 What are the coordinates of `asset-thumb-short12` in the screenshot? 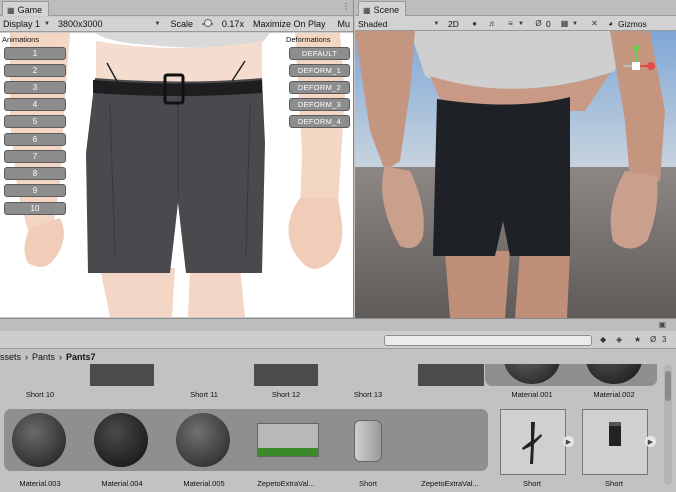 It's located at (286, 375).